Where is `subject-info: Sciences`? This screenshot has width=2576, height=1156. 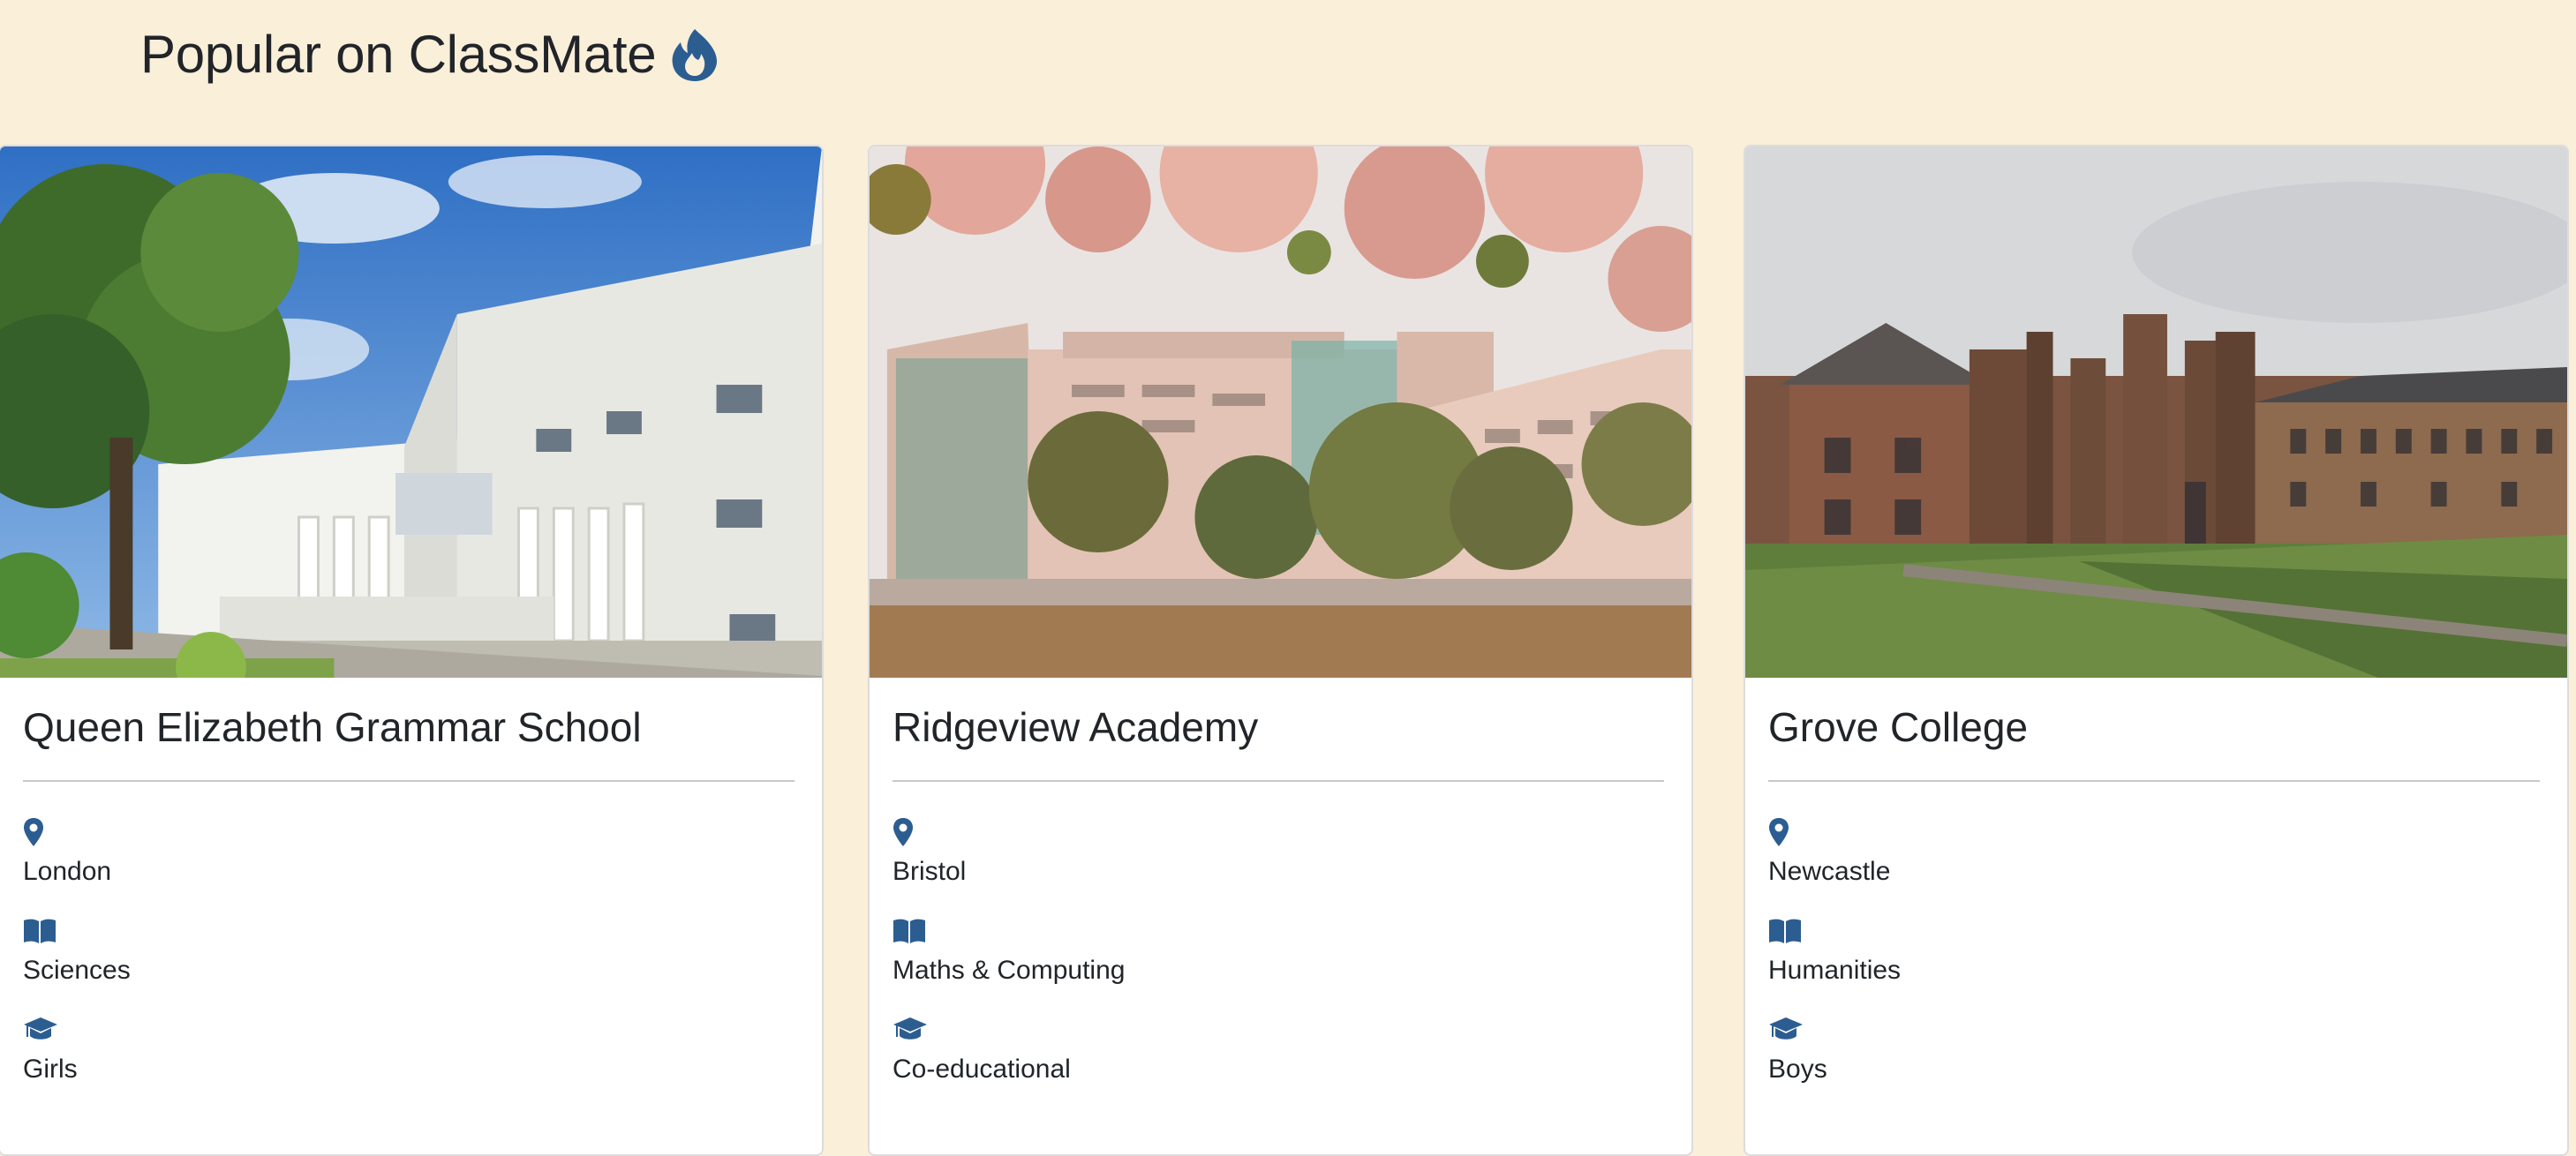 subject-info: Sciences is located at coordinates (409, 952).